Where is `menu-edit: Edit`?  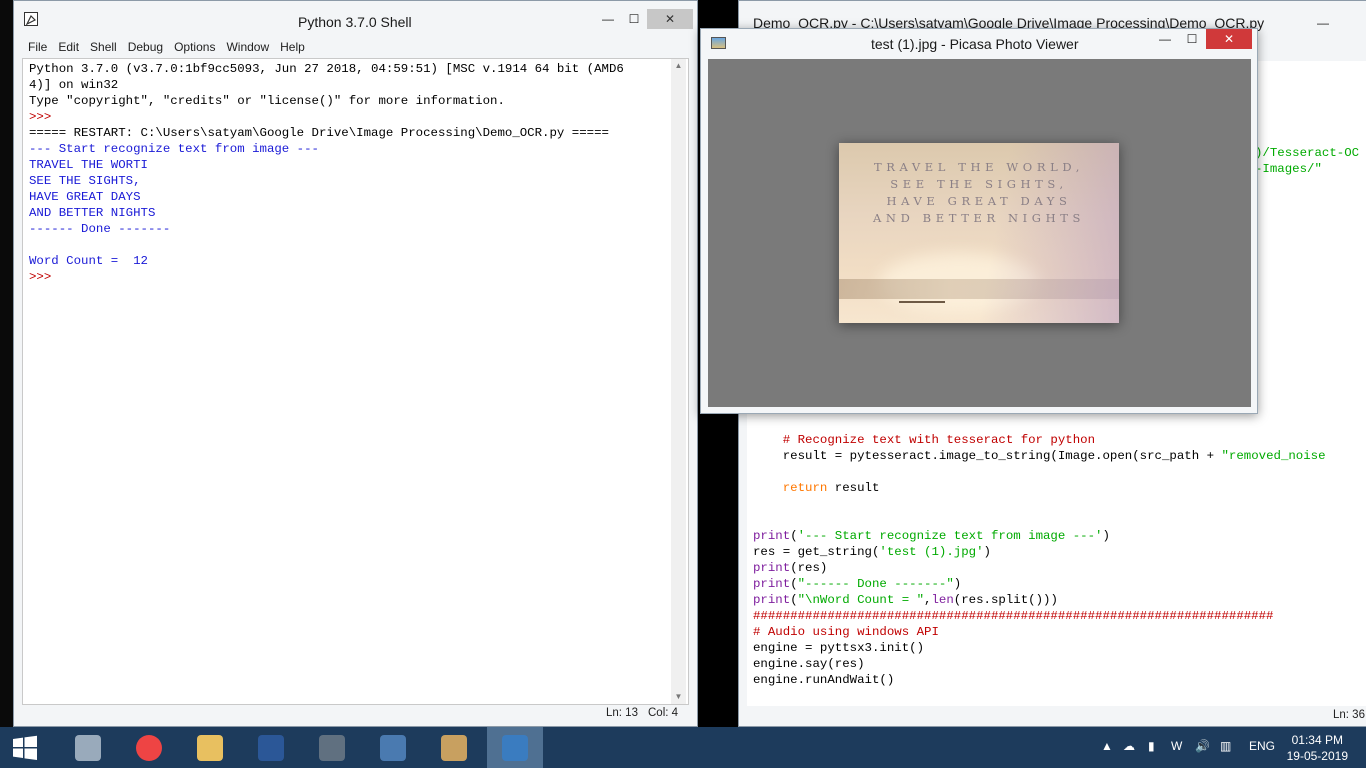
menu-edit: Edit is located at coordinates (68, 45).